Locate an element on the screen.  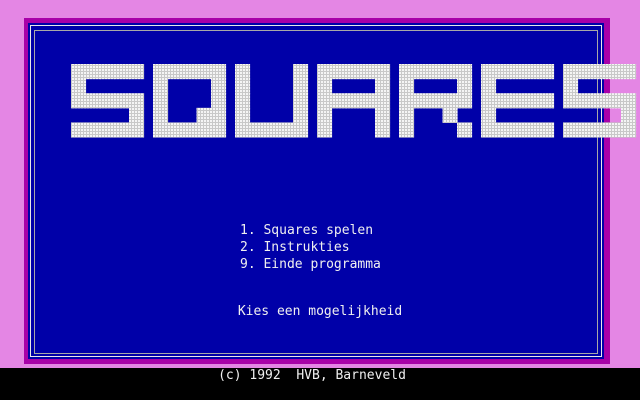
menu-item-quit: 9. Einde programma is located at coordinates (360, 264).